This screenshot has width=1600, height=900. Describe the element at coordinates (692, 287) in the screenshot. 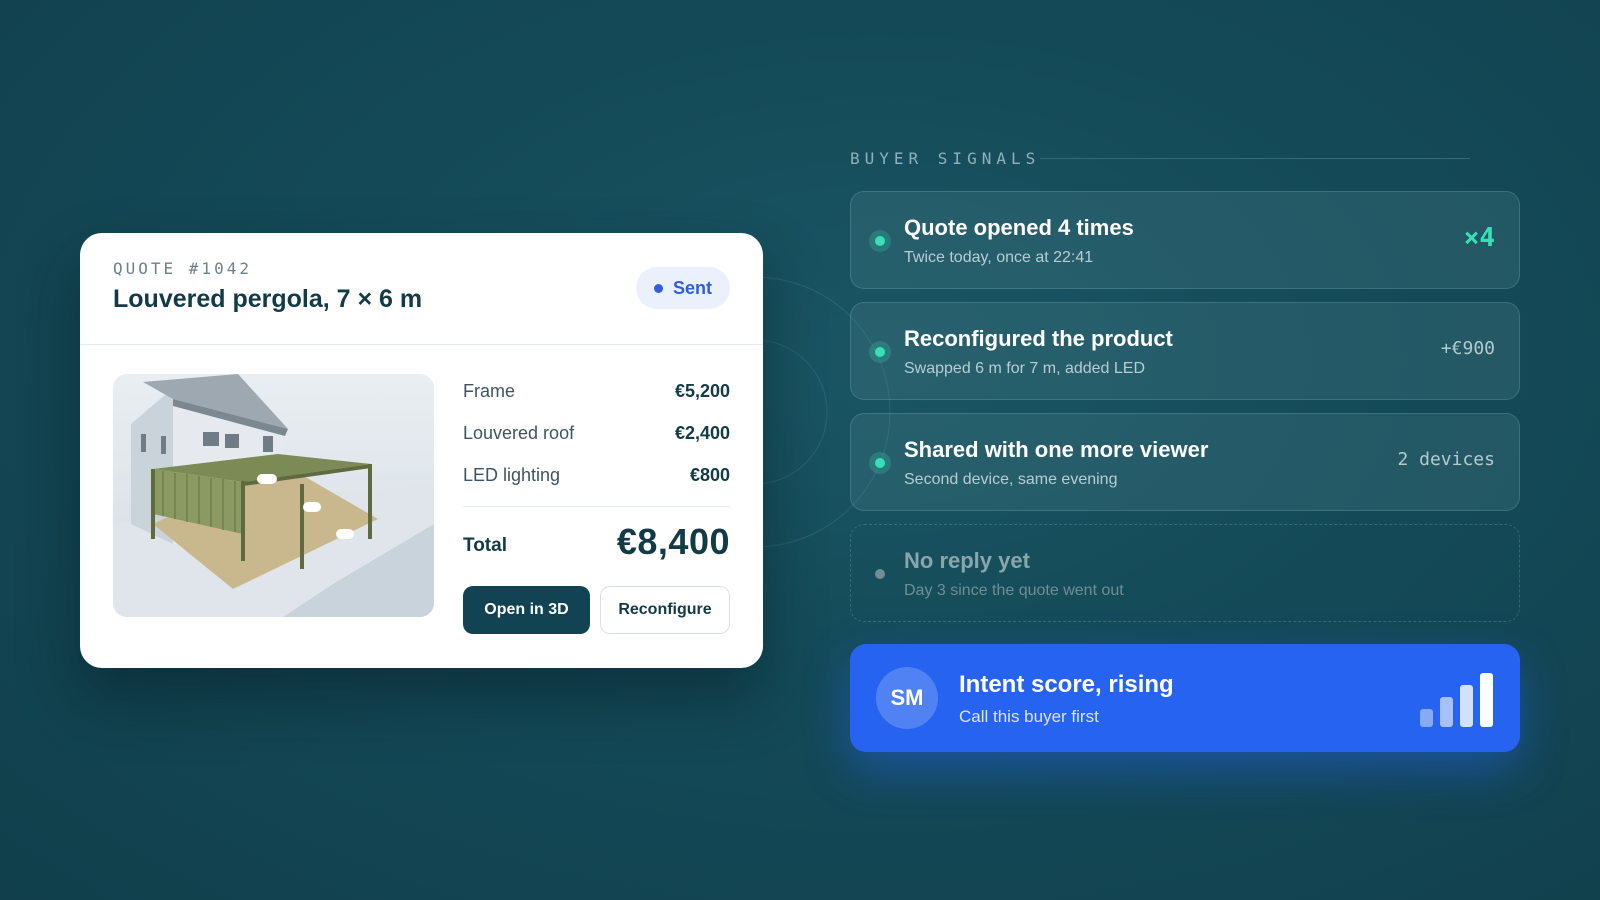

I see `status-label: Sent` at that location.